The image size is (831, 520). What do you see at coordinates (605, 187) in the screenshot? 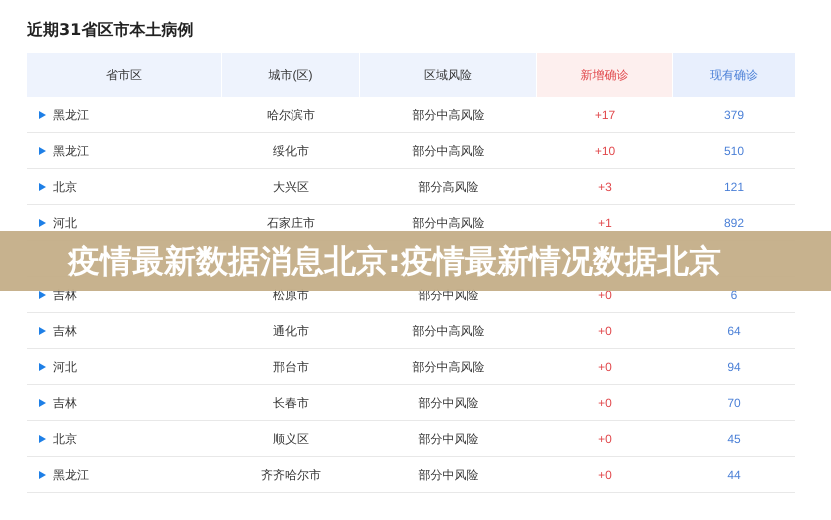
I see `table-cell-text: +3` at bounding box center [605, 187].